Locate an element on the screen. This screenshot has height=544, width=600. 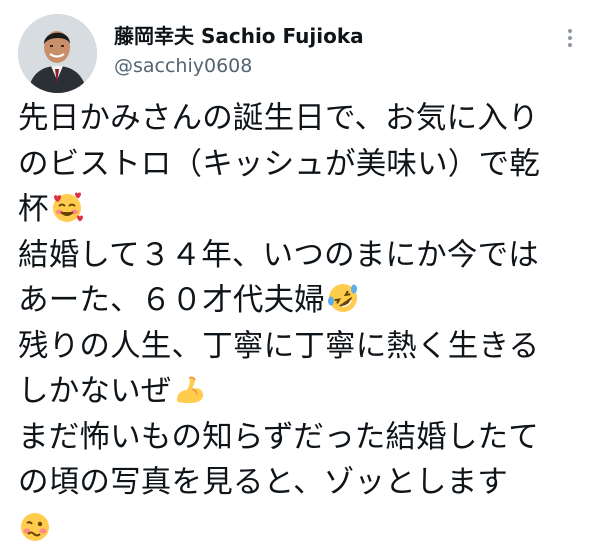
tweet-line-text: まだ怖いもの知らずだった結婚したて is located at coordinates (278, 437).